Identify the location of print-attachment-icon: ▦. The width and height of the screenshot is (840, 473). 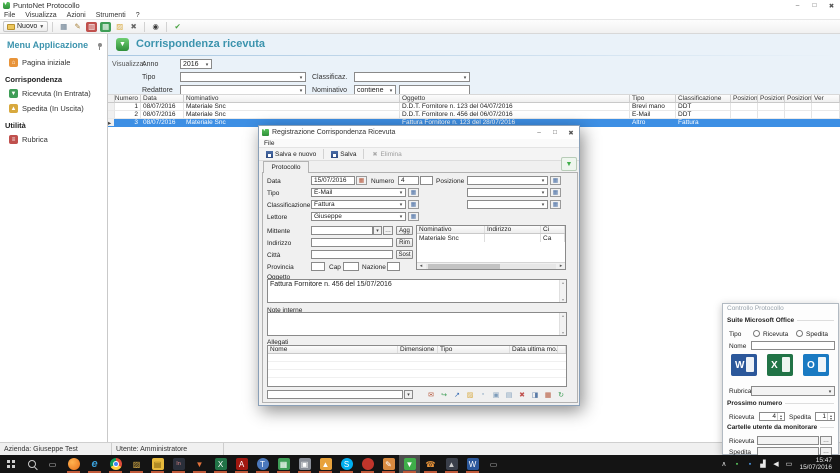
(548, 394).